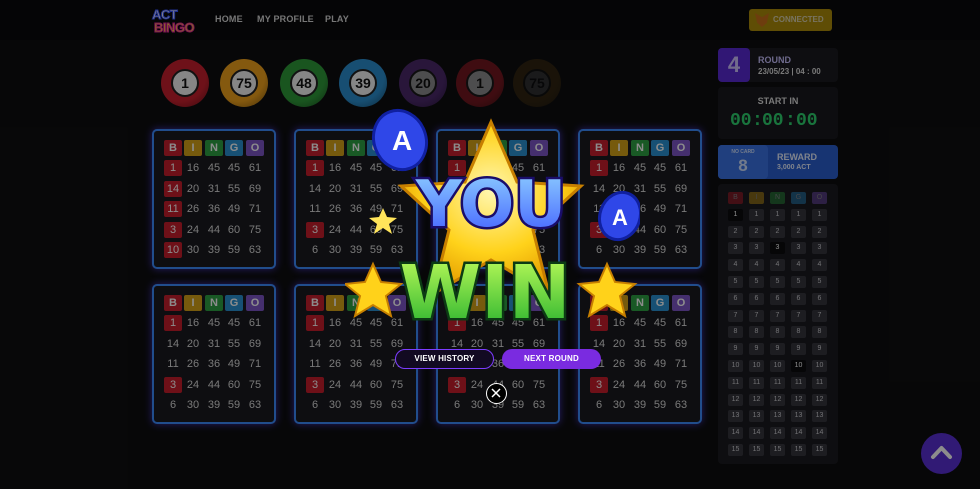  What do you see at coordinates (484, 293) in the screenshot?
I see `win-text: WIN` at bounding box center [484, 293].